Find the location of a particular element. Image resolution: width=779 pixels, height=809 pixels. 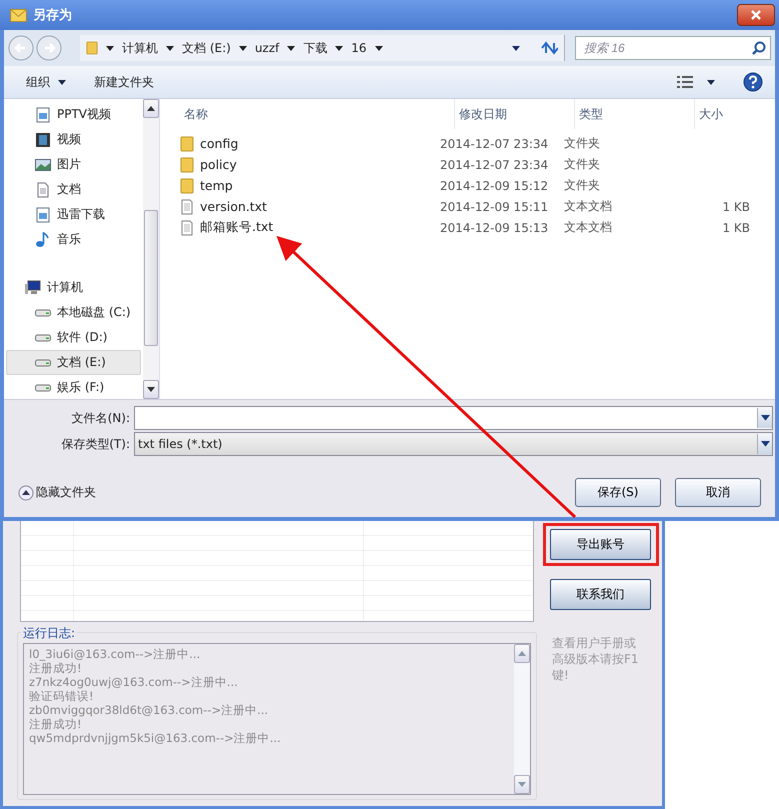

sidebar-item: 本地磁盘 (C:) is located at coordinates (73, 312).